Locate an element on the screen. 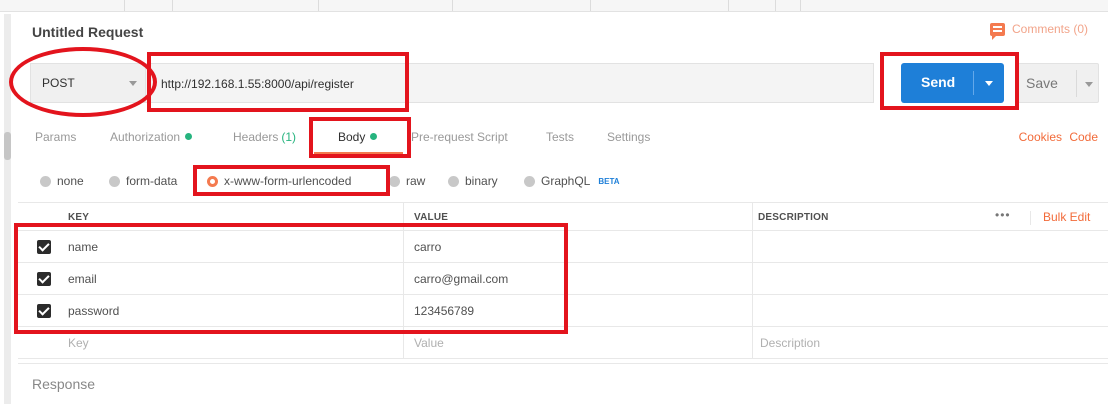  save-label: Save is located at coordinates (1042, 83).